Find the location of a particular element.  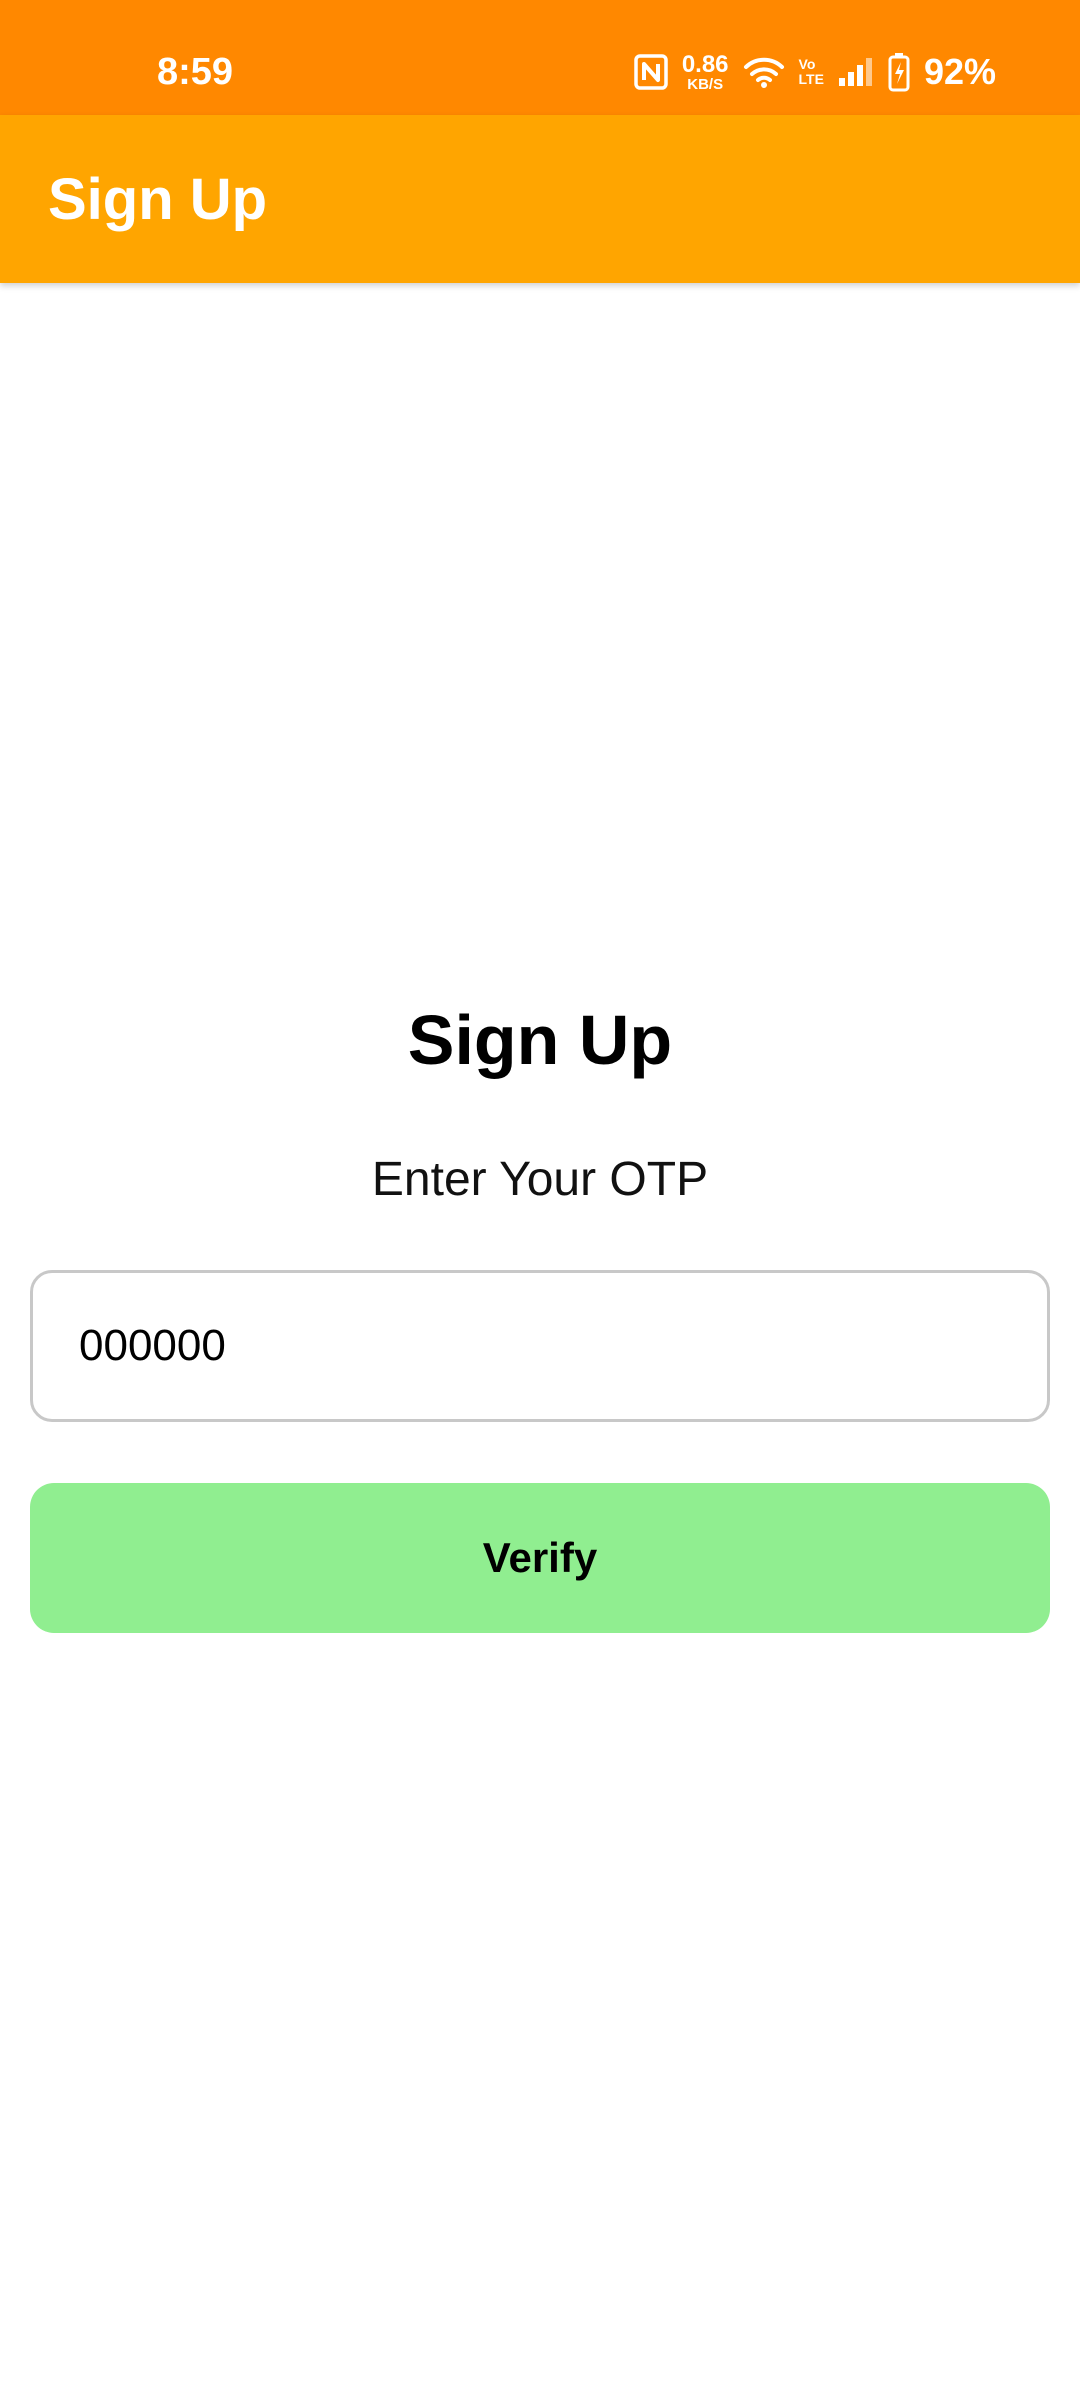

status-bar: 8:59 0.86 KB/S Vo LTE 92% is located at coordinates (540, 57).